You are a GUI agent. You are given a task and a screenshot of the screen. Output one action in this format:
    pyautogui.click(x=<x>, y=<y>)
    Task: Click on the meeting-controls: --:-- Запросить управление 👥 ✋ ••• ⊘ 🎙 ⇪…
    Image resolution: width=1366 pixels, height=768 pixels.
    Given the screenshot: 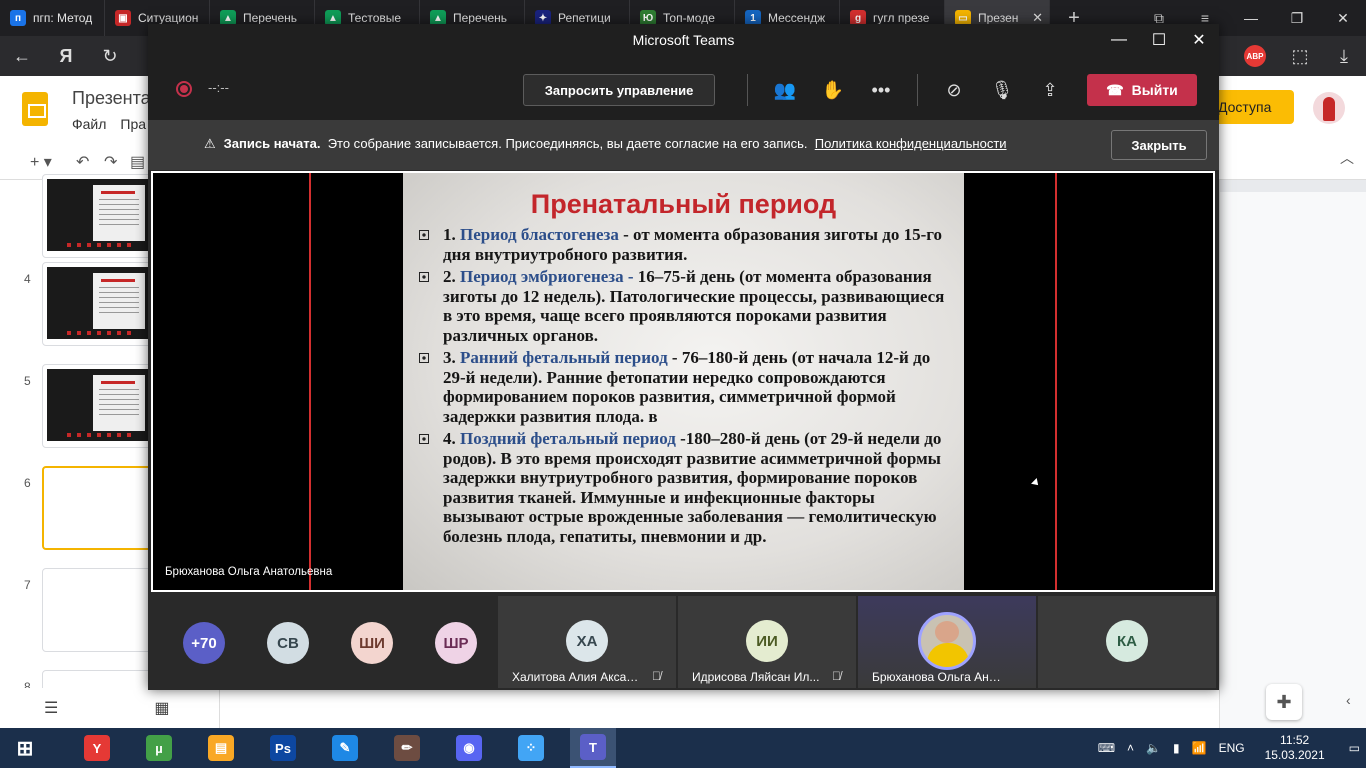 What is the action you would take?
    pyautogui.click(x=683, y=88)
    